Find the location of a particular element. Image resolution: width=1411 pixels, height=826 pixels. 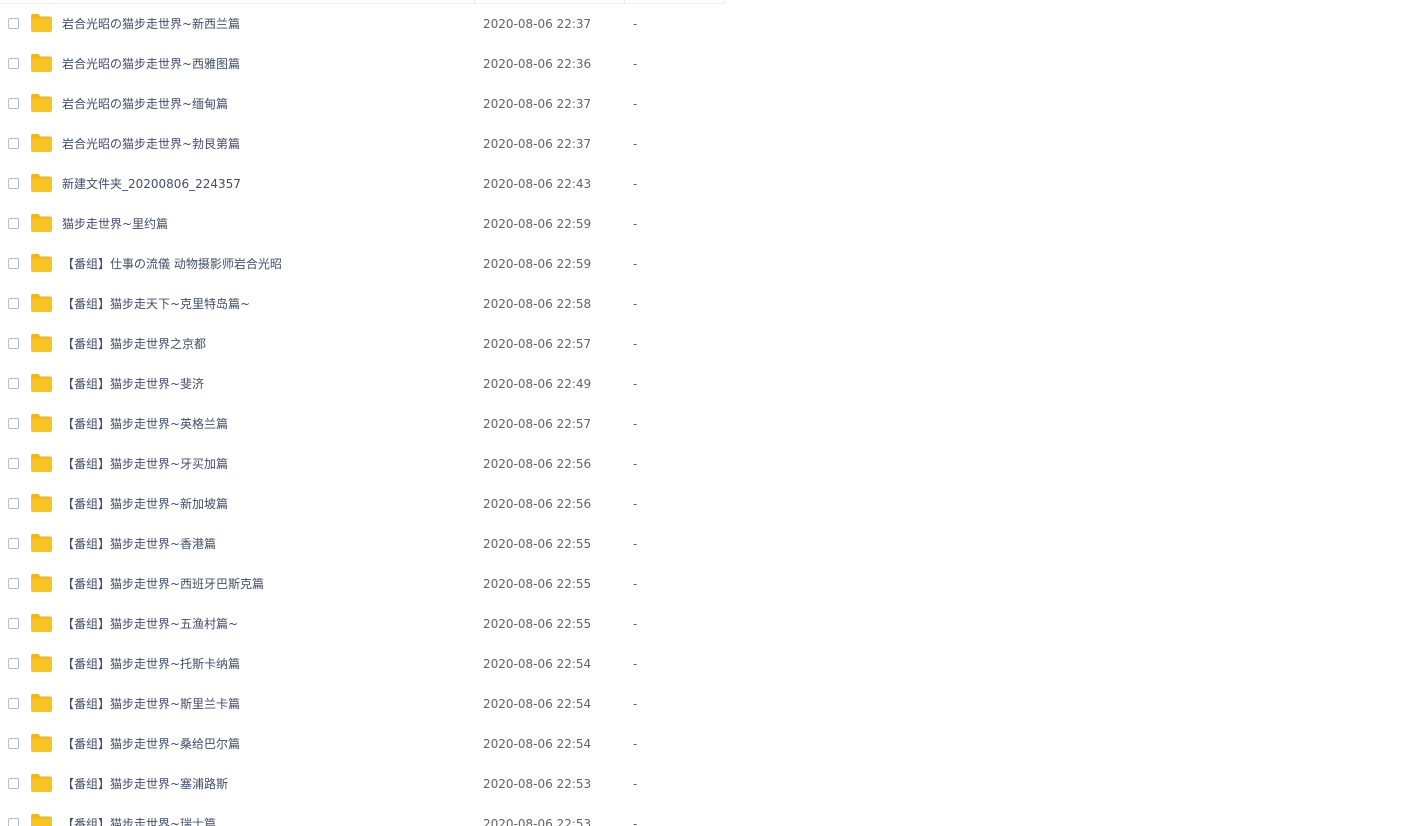

file-row: 岩合光昭の猫步走世界~缅甸篇 2020-08-06 22:37 - is located at coordinates (705, 104).